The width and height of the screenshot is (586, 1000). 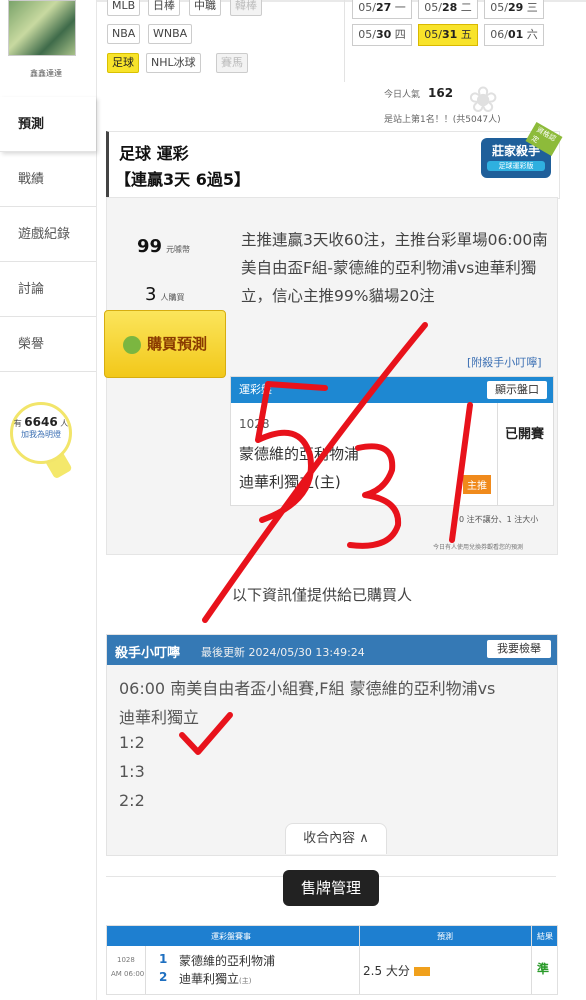 I want to click on sidebar-item-record: 戰績, so click(x=48, y=179).